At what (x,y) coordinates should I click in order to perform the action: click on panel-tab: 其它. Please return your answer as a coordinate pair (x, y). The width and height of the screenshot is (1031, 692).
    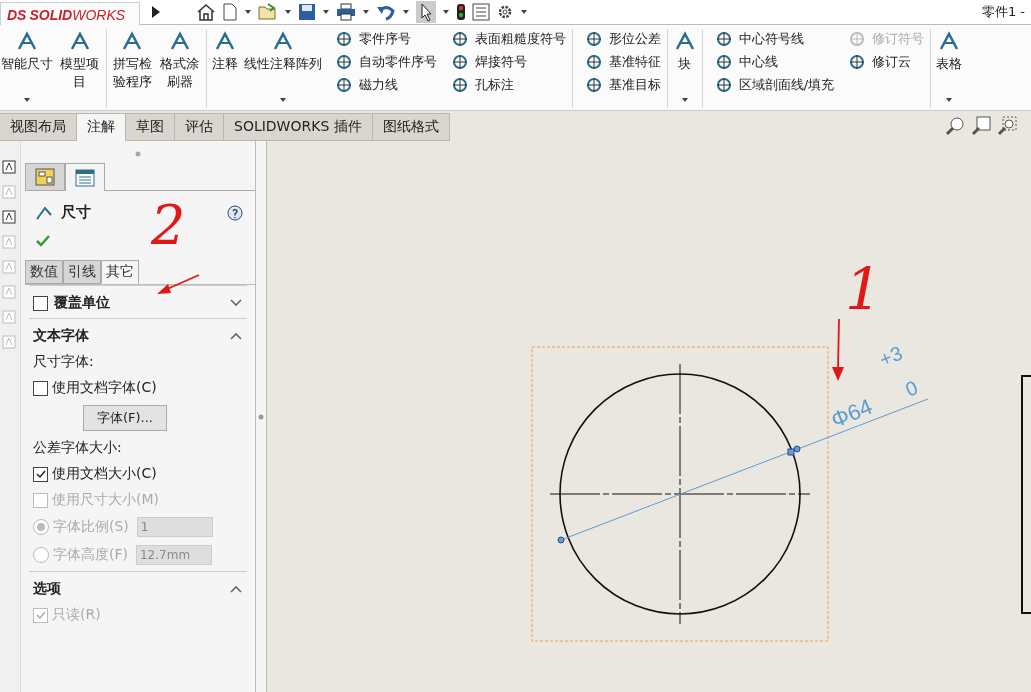
    Looking at the image, I should click on (120, 272).